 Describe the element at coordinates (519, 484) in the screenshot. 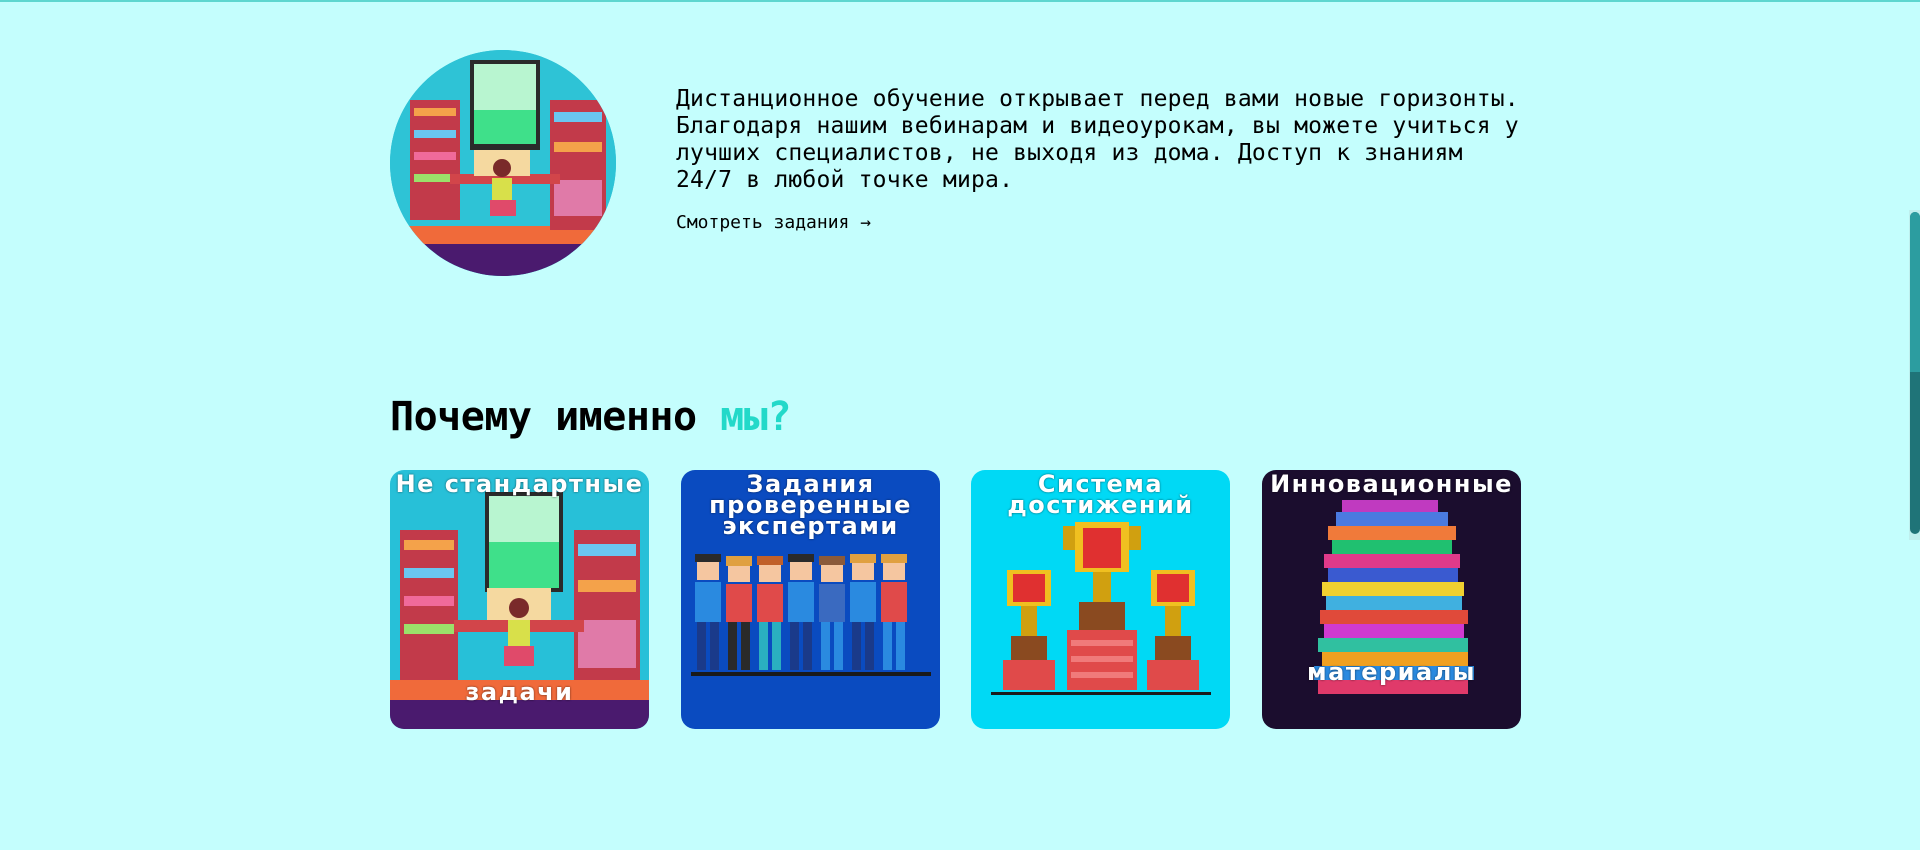

I see `card-title: Не стандартные` at that location.